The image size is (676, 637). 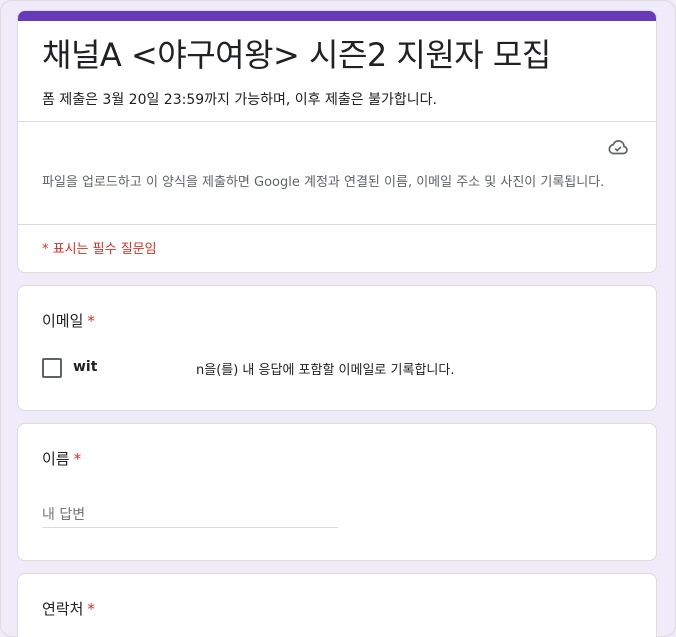 I want to click on required-note: * 표시는 필수 질문임, so click(x=99, y=249).